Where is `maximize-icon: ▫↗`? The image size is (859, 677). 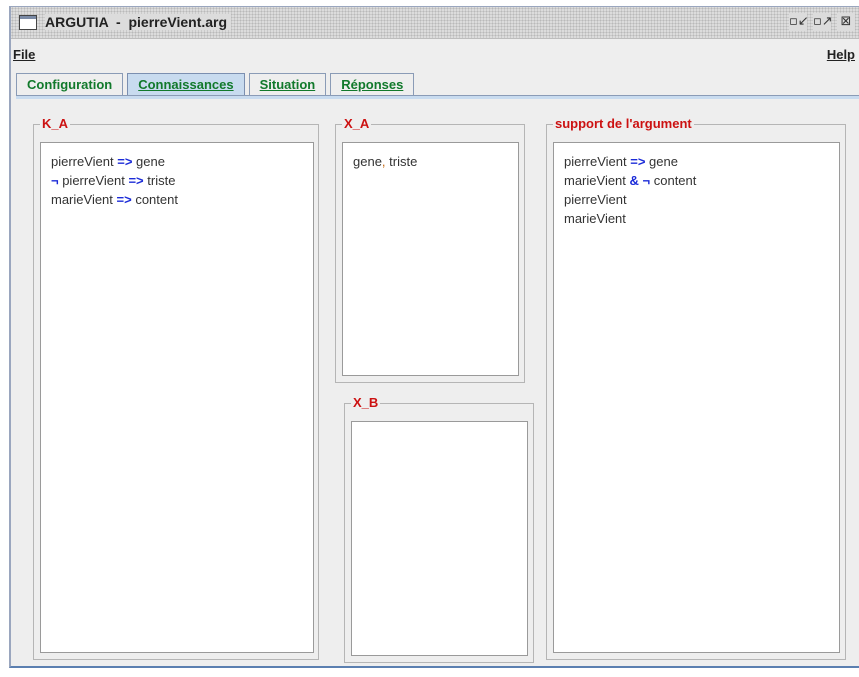 maximize-icon: ▫↗ is located at coordinates (823, 22).